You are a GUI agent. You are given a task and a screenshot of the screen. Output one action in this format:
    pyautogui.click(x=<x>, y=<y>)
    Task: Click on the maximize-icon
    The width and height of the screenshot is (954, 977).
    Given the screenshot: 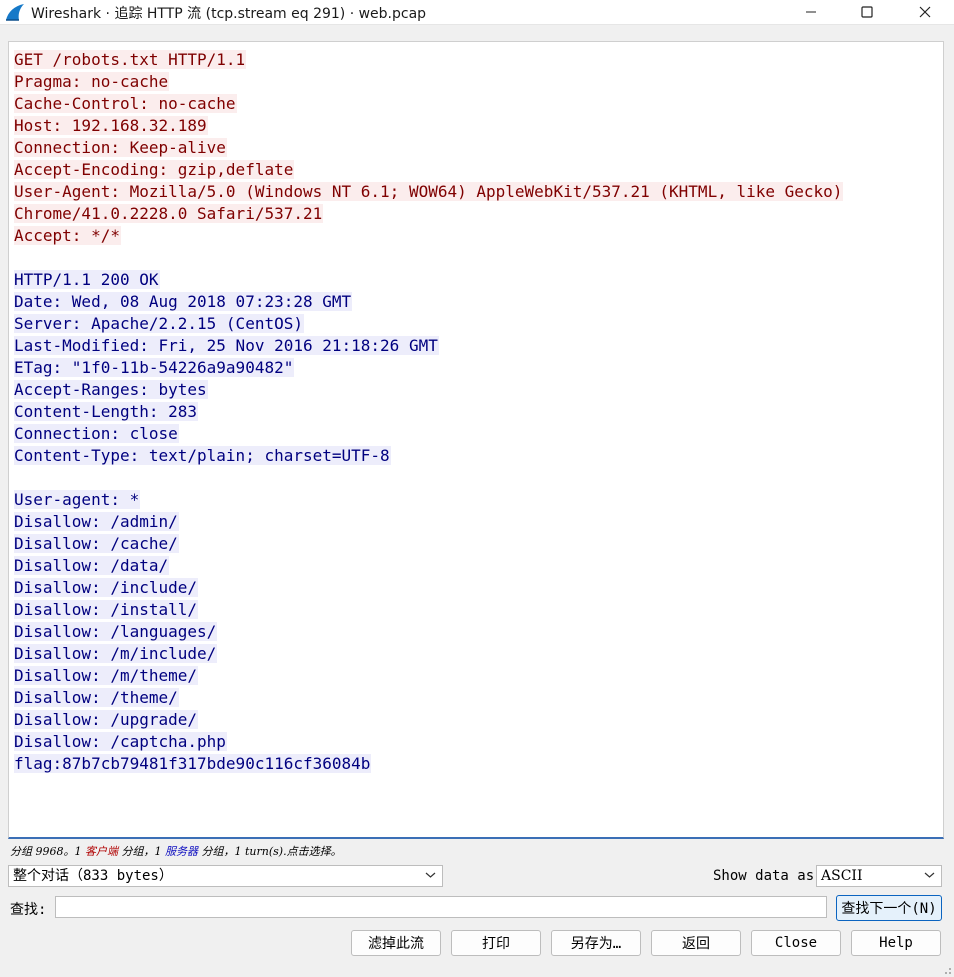 What is the action you would take?
    pyautogui.click(x=867, y=12)
    